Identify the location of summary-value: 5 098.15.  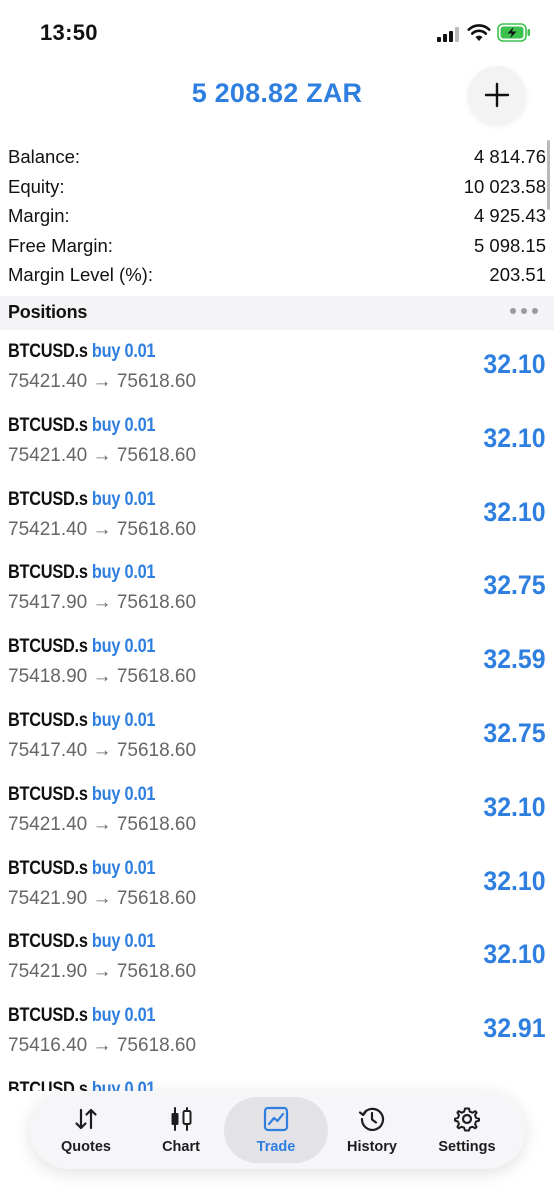
(509, 245).